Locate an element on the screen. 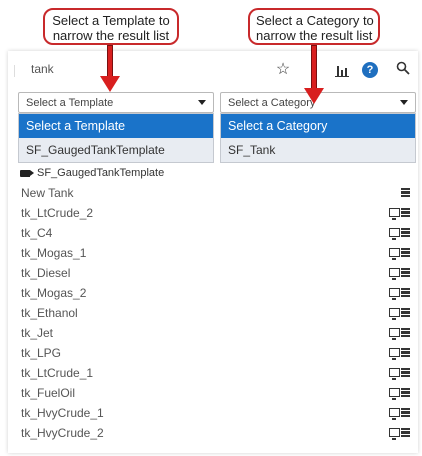  help-icon: ? is located at coordinates (370, 70).